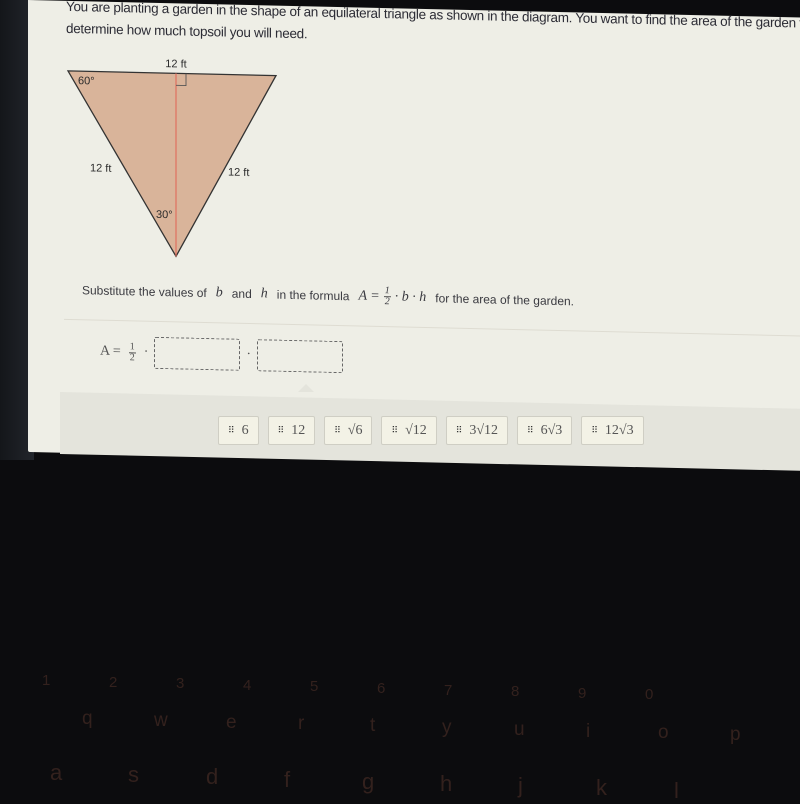 Image resolution: width=800 pixels, height=804 pixels. I want to click on answer-fraction: 1 2, so click(132, 351).